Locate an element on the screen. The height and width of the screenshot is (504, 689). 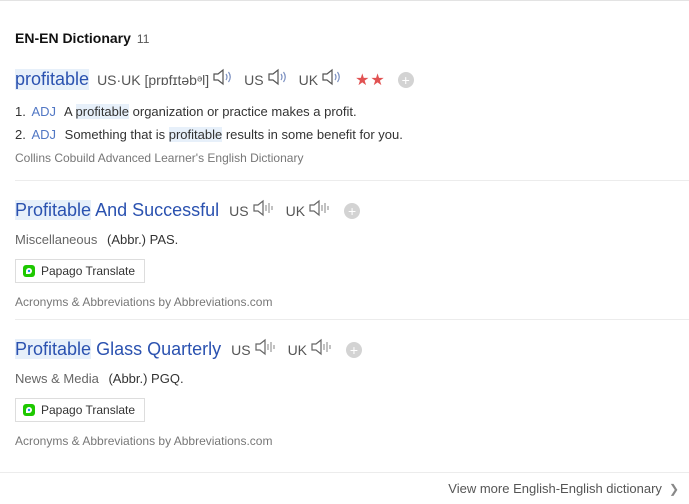
frequency-stars: ★★ is located at coordinates (370, 80).